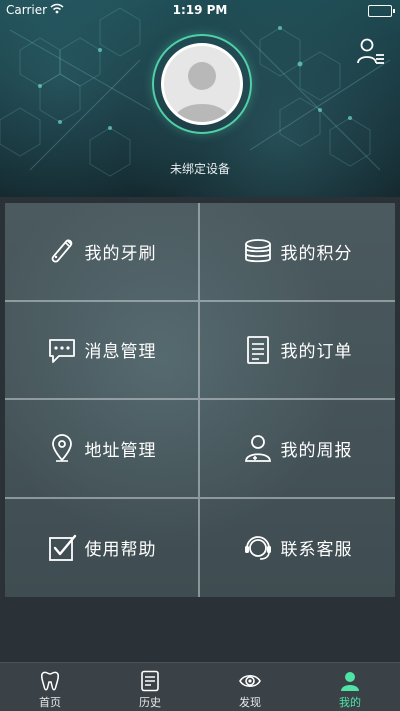  I want to click on menu-item-messages: 消息管理, so click(102, 350).